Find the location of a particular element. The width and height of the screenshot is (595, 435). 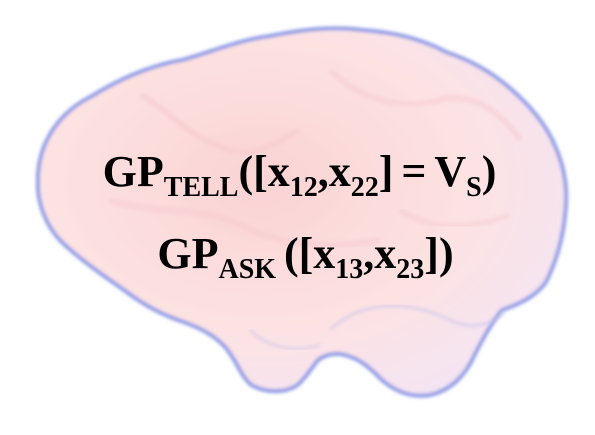

gp-ask-x2: x is located at coordinates (385, 253).